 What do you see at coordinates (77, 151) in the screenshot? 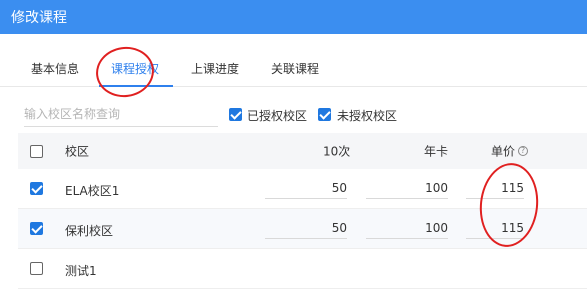
I see `column-header-campus: 校区` at bounding box center [77, 151].